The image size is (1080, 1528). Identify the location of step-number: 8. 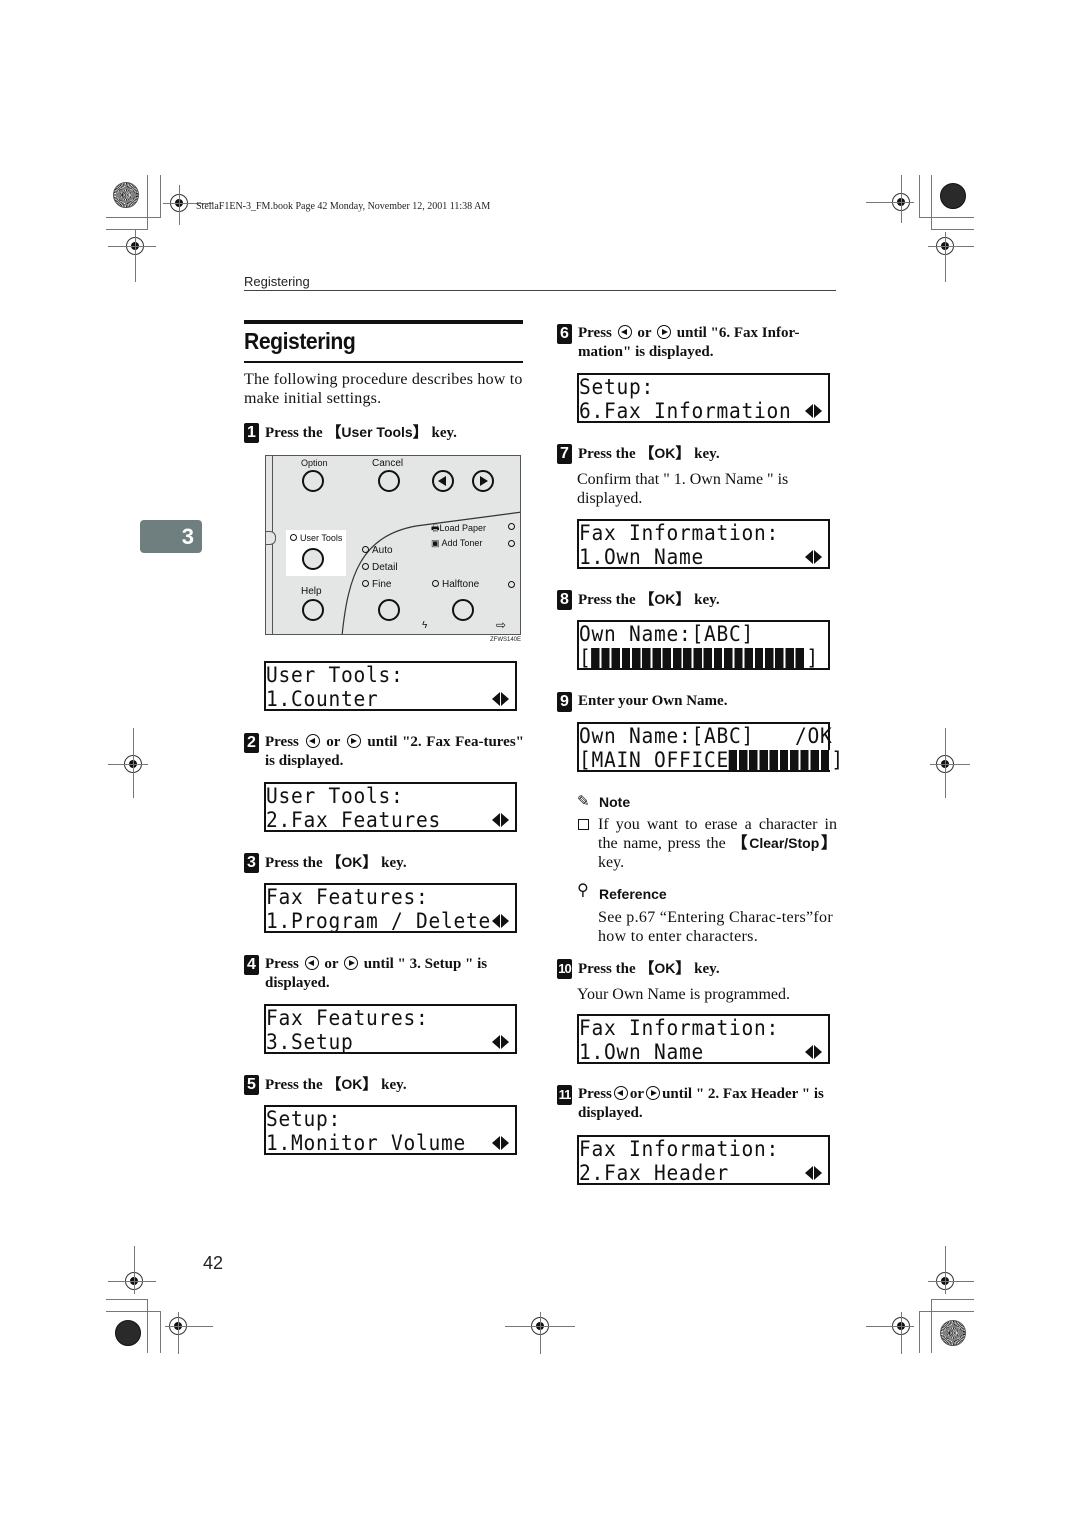
(564, 600).